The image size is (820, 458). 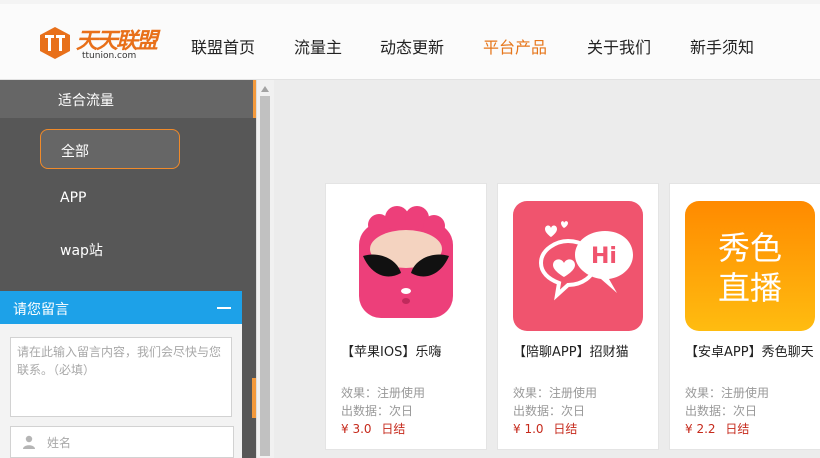 I want to click on product-price: ¥ 2.2, so click(x=700, y=429).